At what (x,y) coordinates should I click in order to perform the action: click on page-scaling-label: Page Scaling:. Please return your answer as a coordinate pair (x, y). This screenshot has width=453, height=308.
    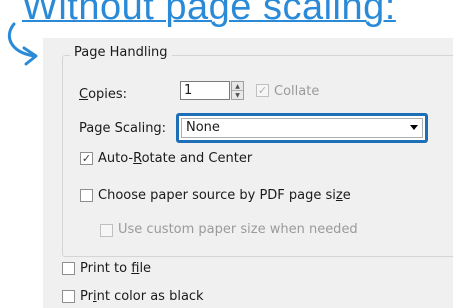
    Looking at the image, I should click on (123, 128).